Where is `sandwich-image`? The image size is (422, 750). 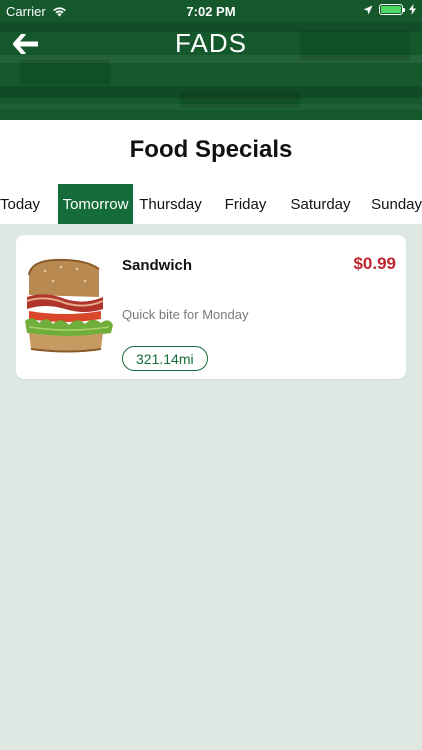
sandwich-image is located at coordinates (69, 305).